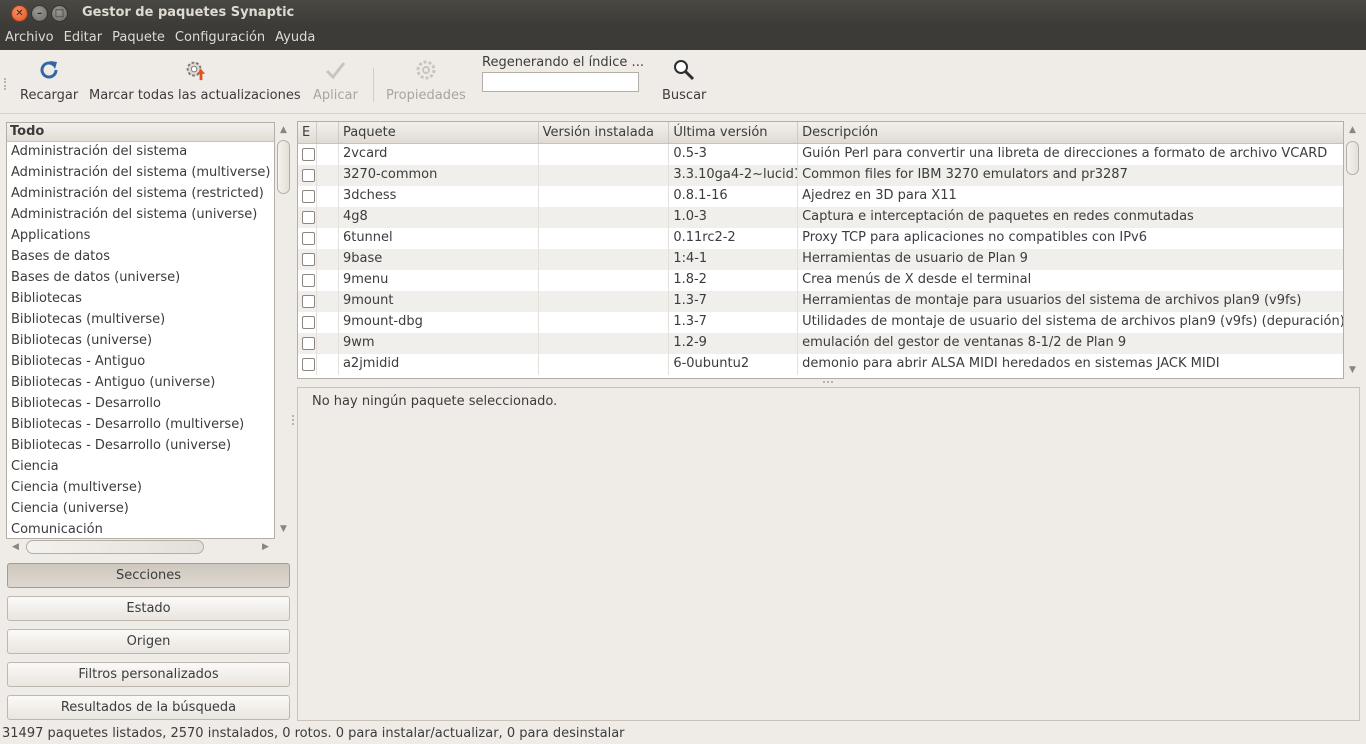 The height and width of the screenshot is (744, 1366). I want to click on section-item: Bibliotecas - Desarrollo (multiverse), so click(140, 425).